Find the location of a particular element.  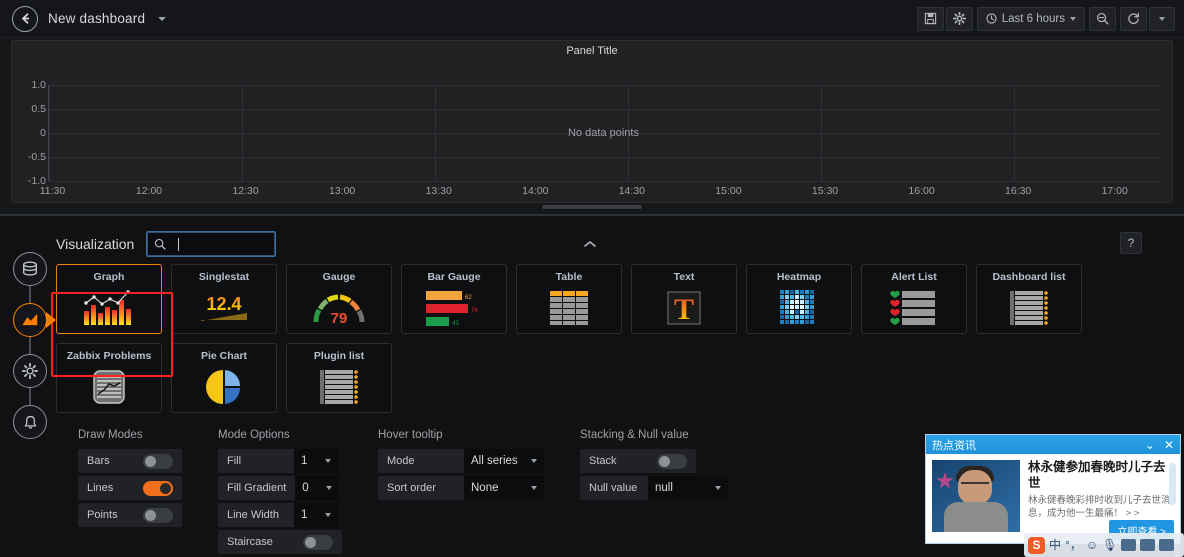

viz-card-dashboard-list: Dashboard list is located at coordinates (1029, 299).